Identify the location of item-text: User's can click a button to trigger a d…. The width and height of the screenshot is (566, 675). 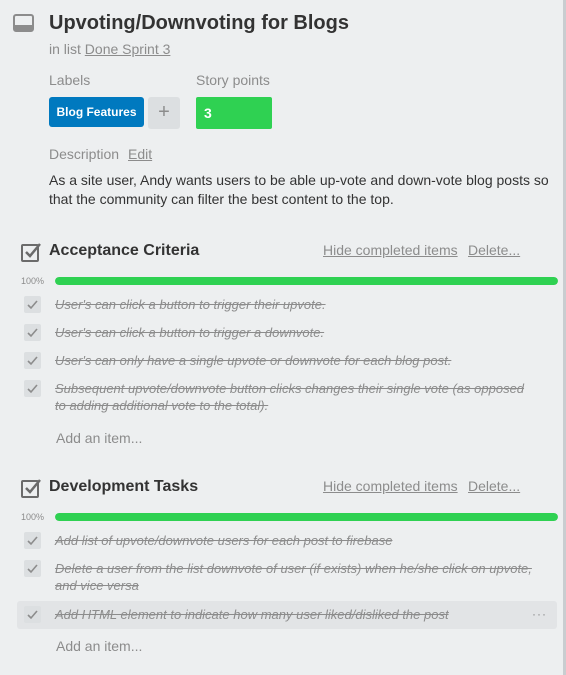
(295, 332).